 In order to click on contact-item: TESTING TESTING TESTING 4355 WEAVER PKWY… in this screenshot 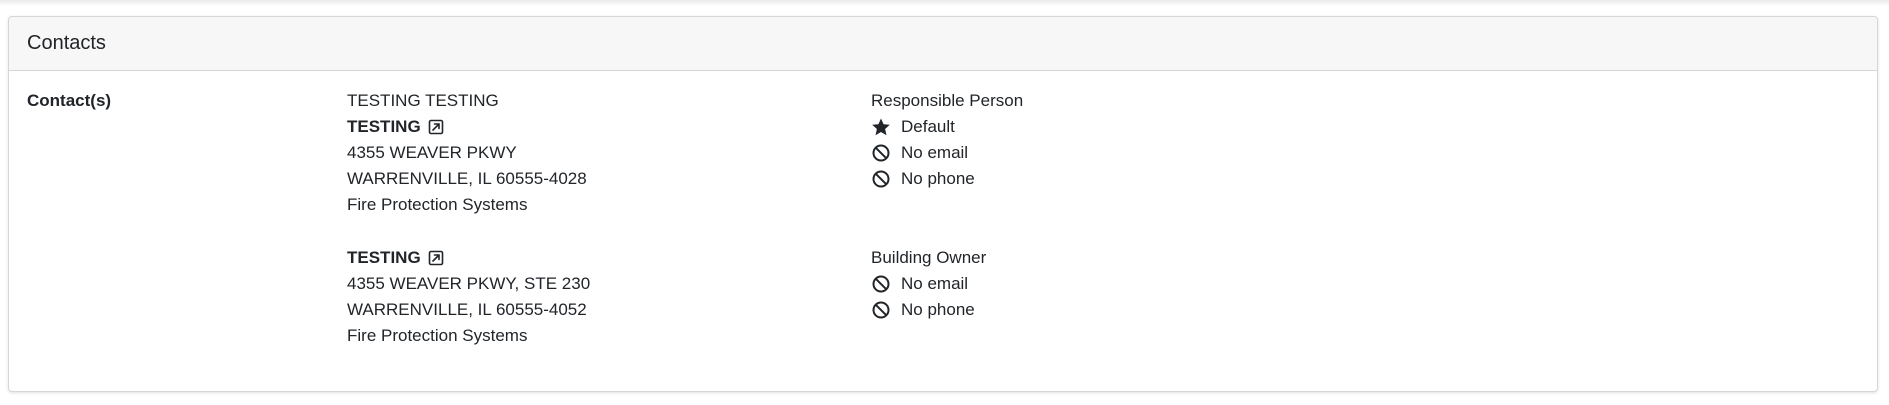, I will do `click(597, 153)`.